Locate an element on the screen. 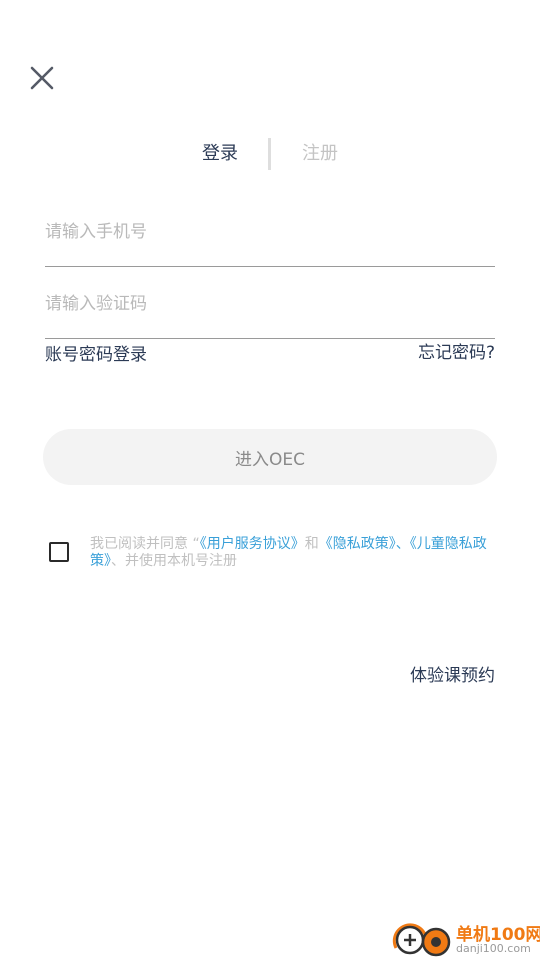 This screenshot has width=540, height=960. agreement-suffix: 、并使用本机号注册 is located at coordinates (174, 561).